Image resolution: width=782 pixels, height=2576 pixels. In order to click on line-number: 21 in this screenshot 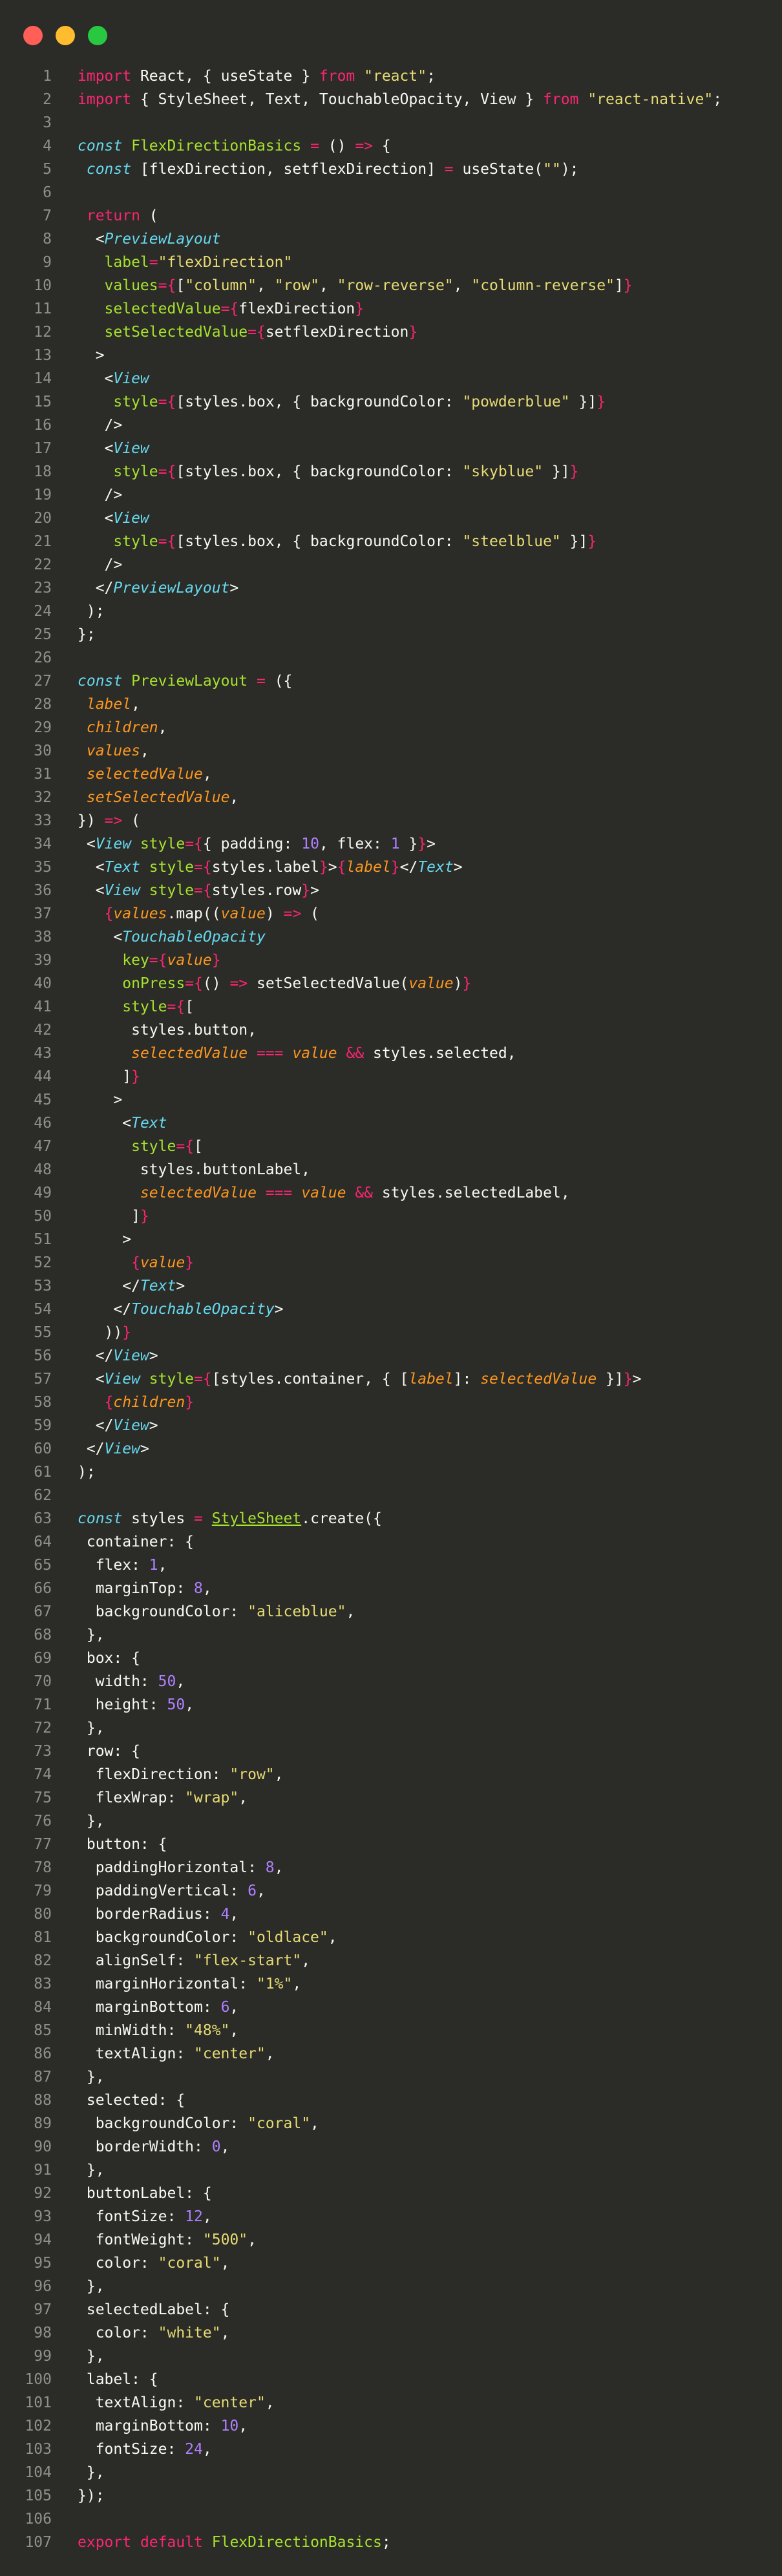, I will do `click(43, 541)`.